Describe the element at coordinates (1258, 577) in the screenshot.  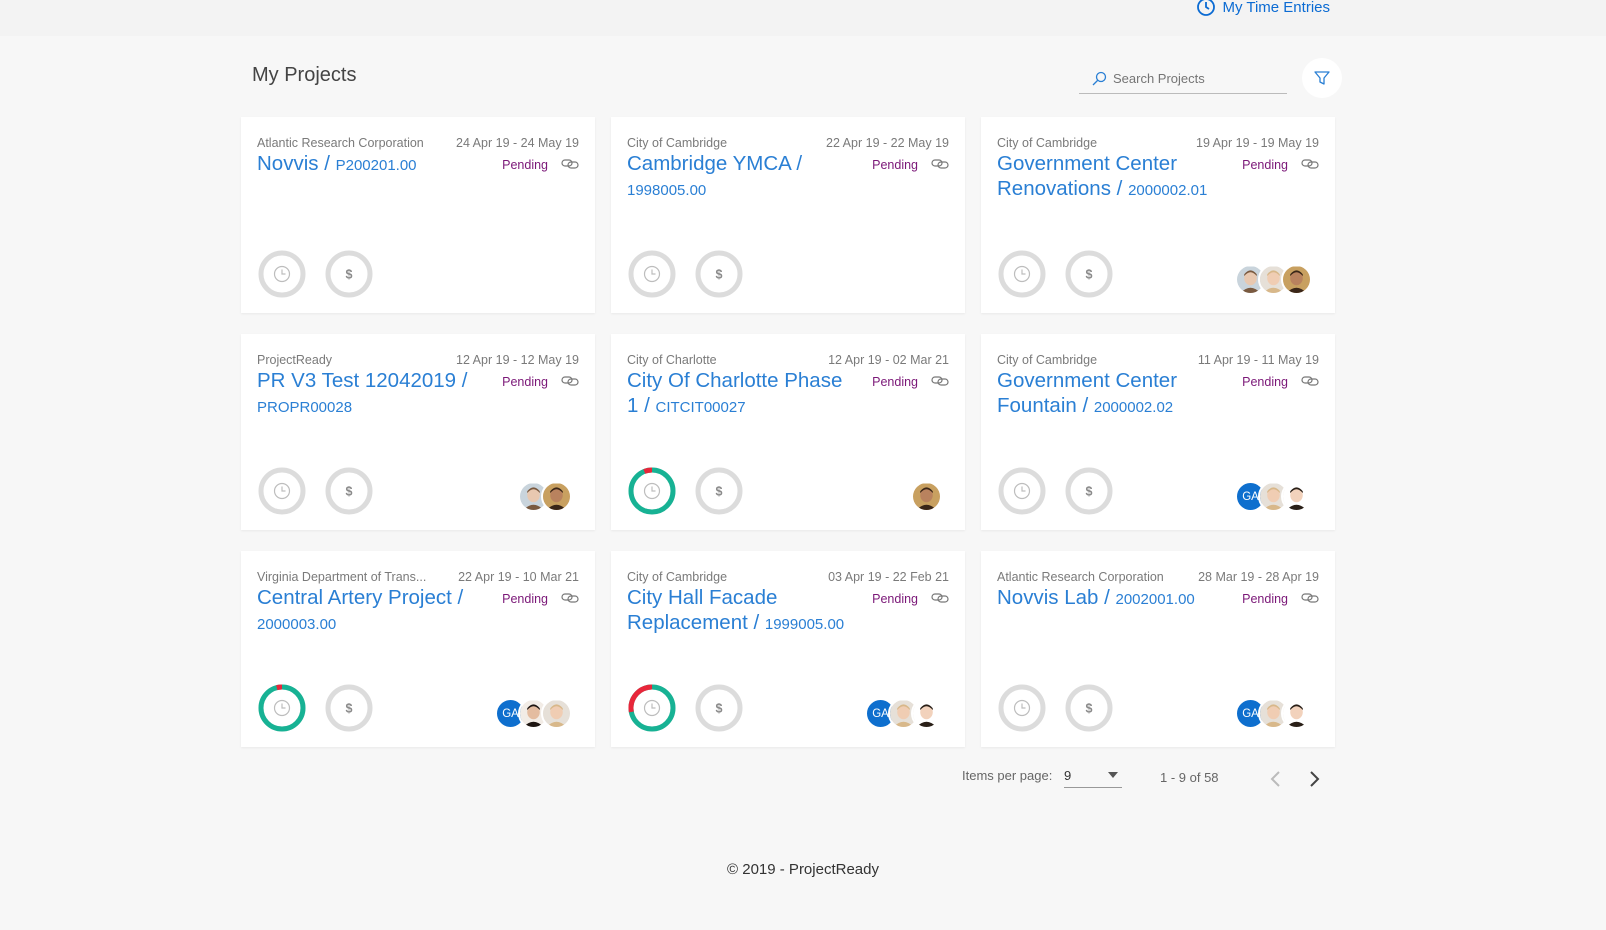
I see `project-dates: 28 Mar 19 - 28 Apr 19` at that location.